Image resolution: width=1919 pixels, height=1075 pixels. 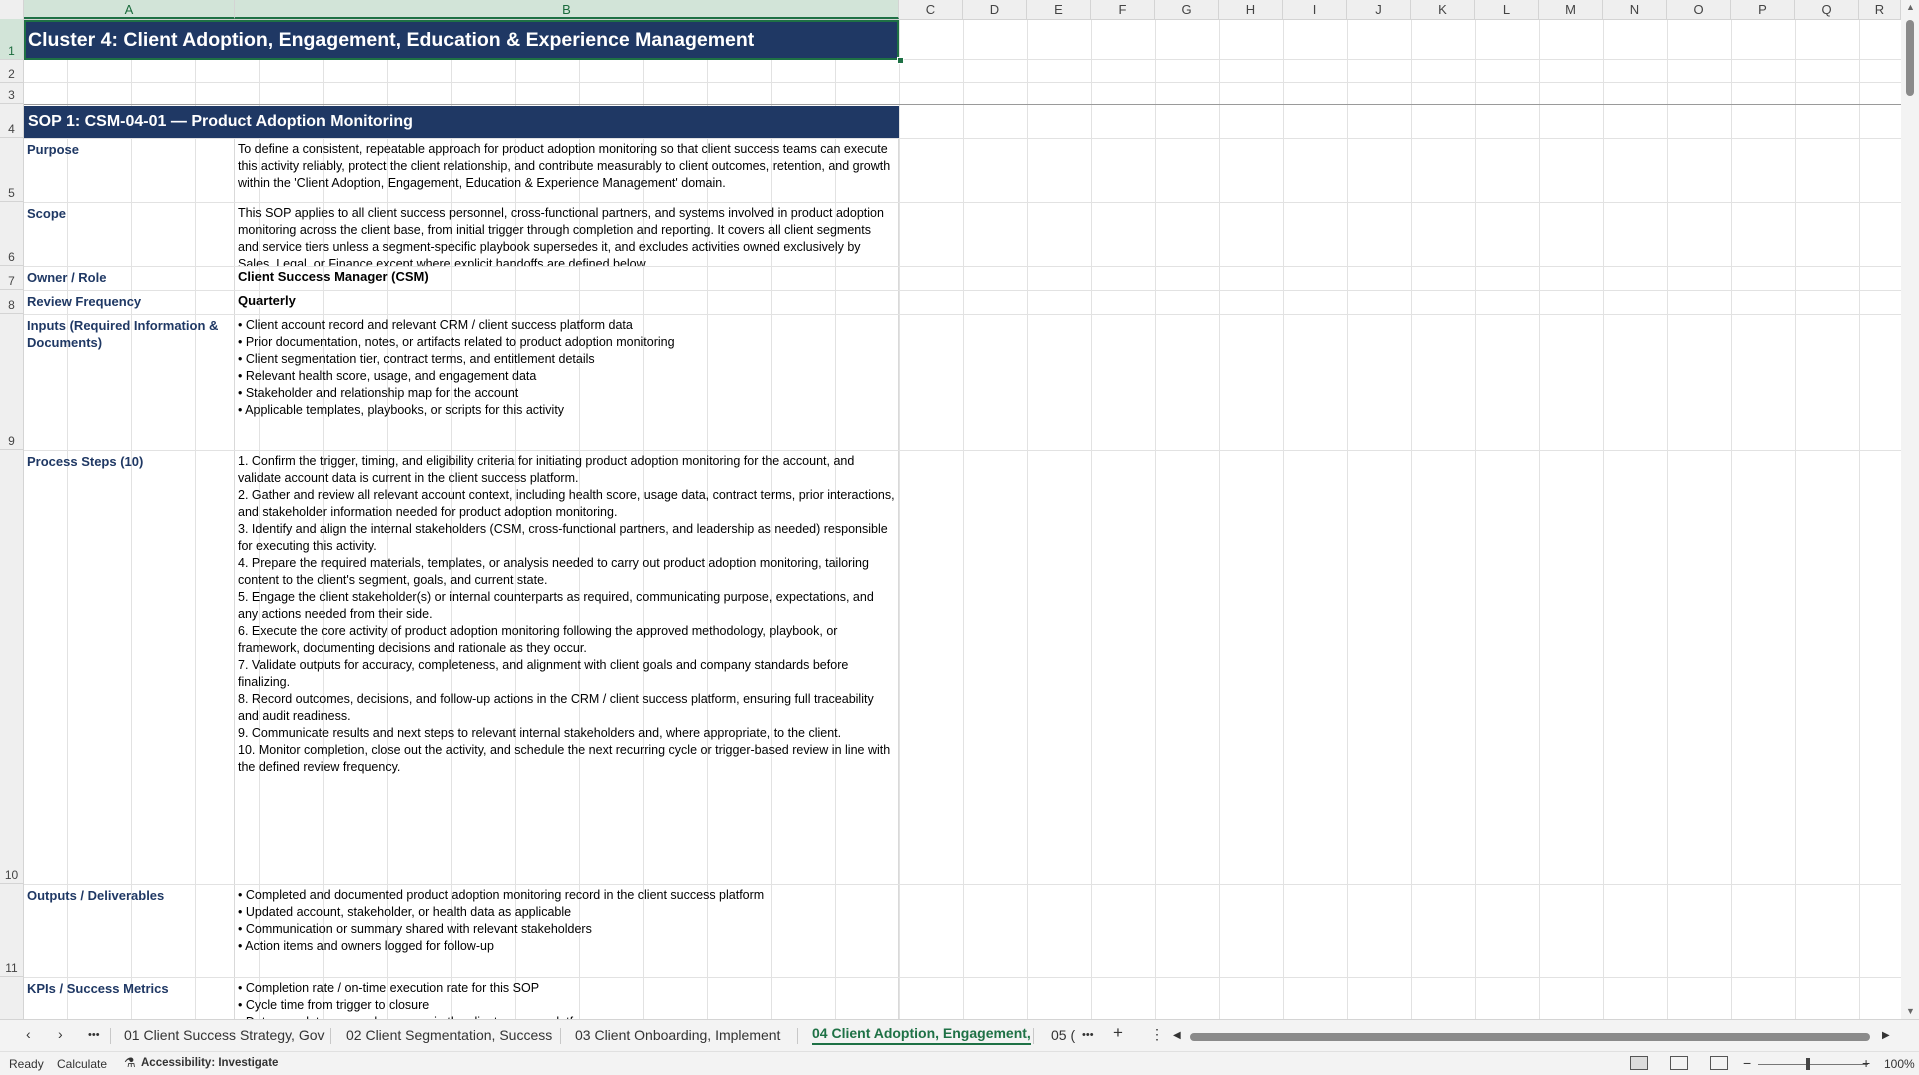 I want to click on accessibility-status: Accessibility: Investigate, so click(x=209, y=1063).